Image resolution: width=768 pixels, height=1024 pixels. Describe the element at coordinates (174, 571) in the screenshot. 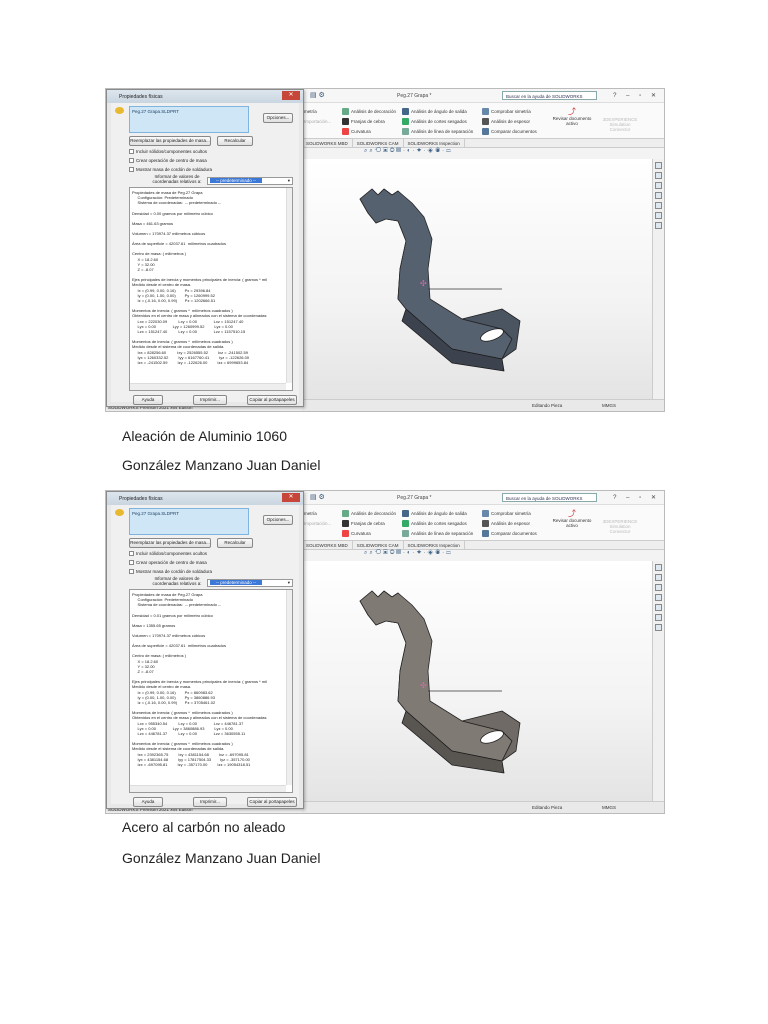

I see `checkbox-label: Mostrar masa de cordón de soldadura` at that location.